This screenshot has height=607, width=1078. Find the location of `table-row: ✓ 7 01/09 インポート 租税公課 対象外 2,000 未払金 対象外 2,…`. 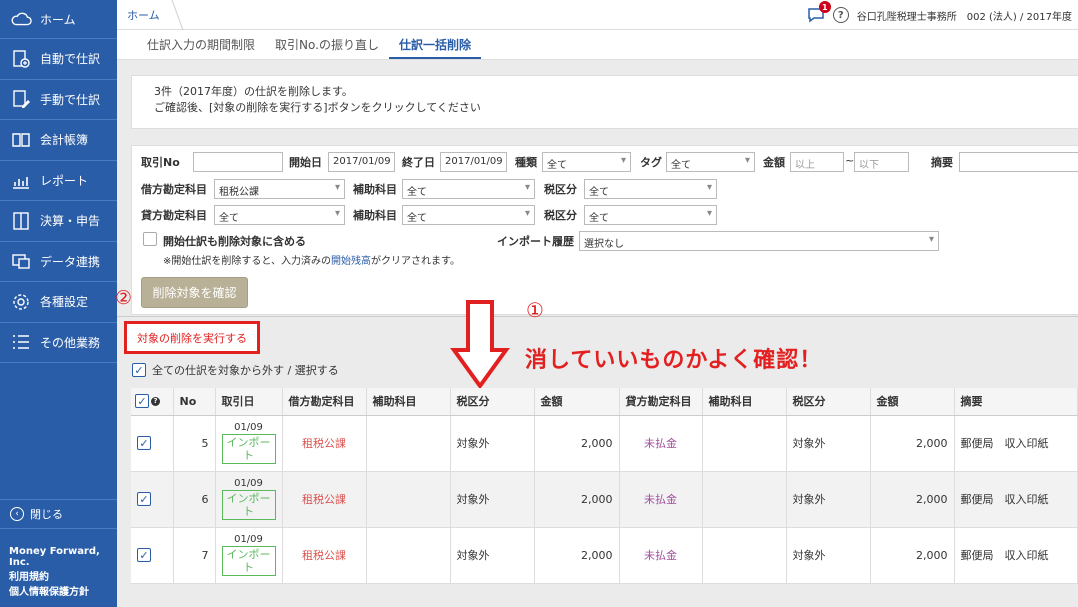

table-row: ✓ 7 01/09 インポート 租税公課 対象外 2,000 未払金 対象外 2,… is located at coordinates (604, 555).